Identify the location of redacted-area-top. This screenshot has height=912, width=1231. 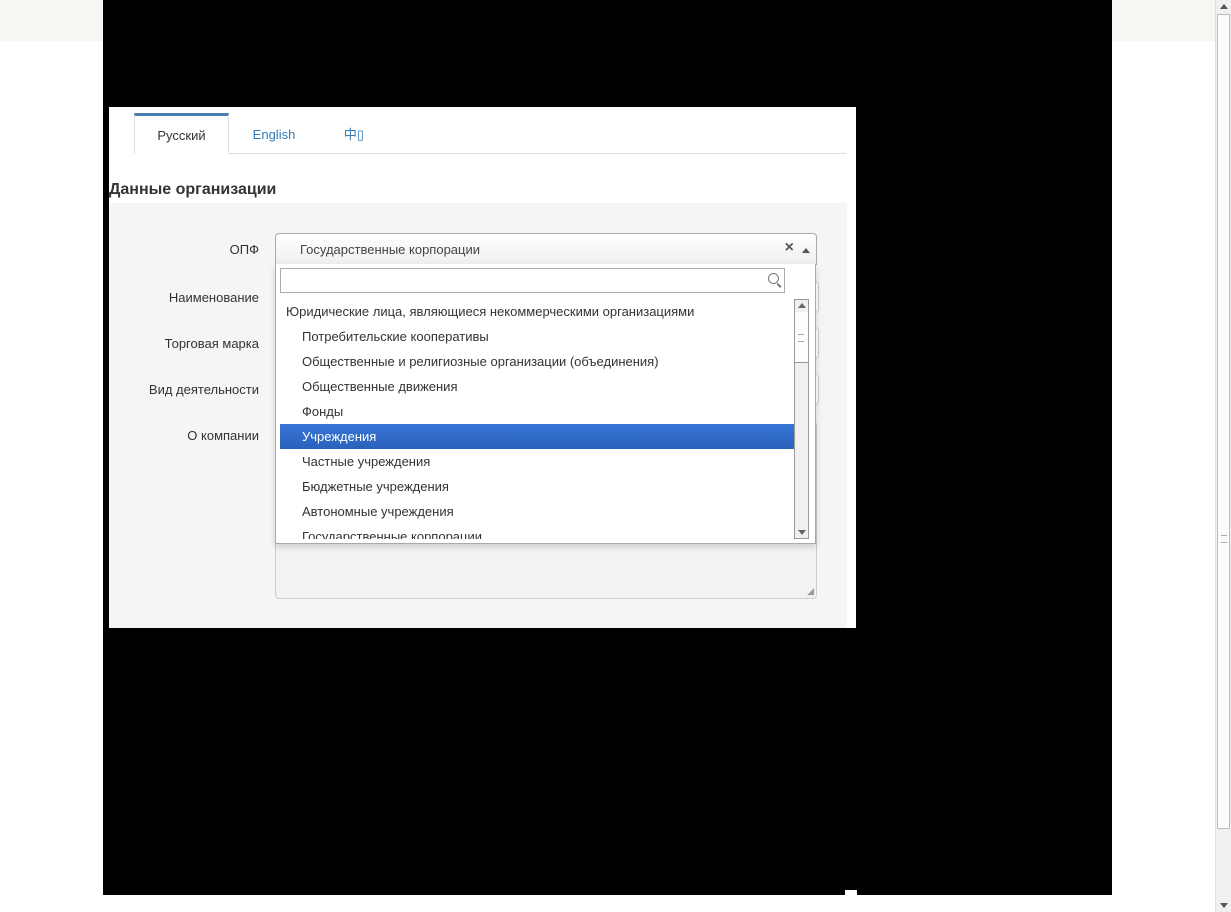
(607, 53).